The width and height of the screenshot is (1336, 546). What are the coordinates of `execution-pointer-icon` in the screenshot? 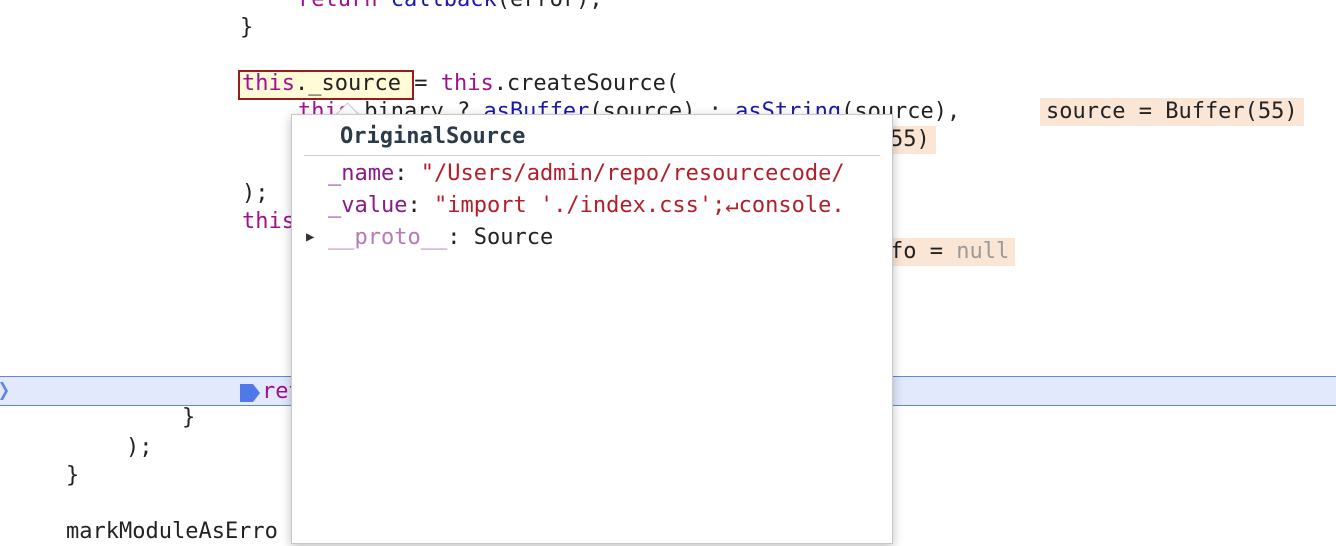 It's located at (4, 391).